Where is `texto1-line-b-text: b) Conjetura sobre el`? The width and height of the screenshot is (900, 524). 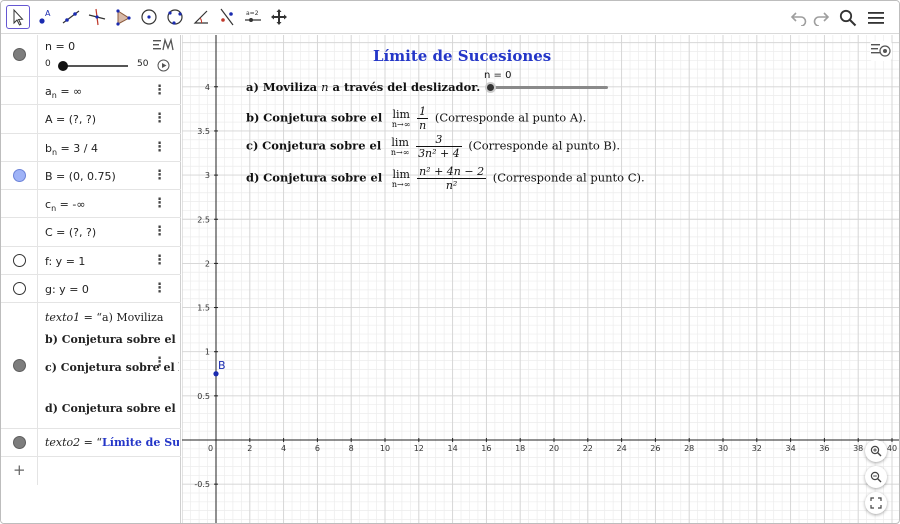
texto1-line-b-text: b) Conjetura sobre el is located at coordinates (110, 339).